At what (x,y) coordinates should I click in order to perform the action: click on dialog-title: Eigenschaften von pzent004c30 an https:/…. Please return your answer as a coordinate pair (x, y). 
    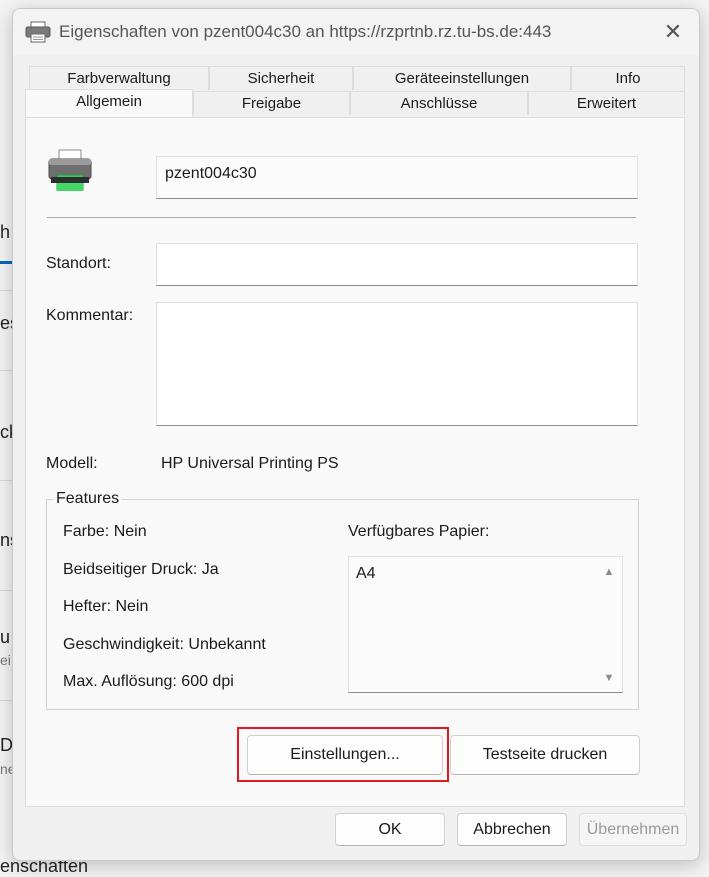
    Looking at the image, I should click on (305, 31).